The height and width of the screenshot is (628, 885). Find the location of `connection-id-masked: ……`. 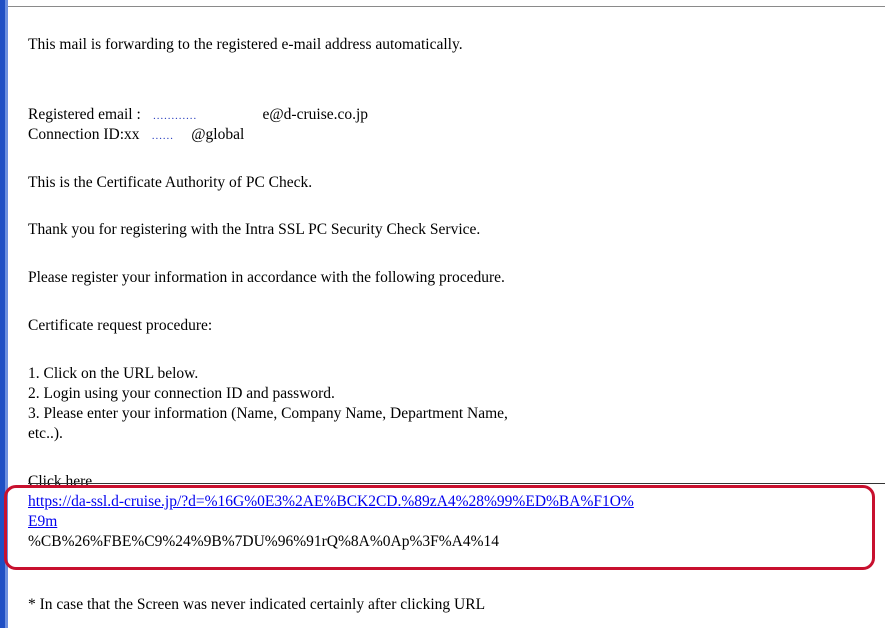

connection-id-masked: …… is located at coordinates (162, 136).